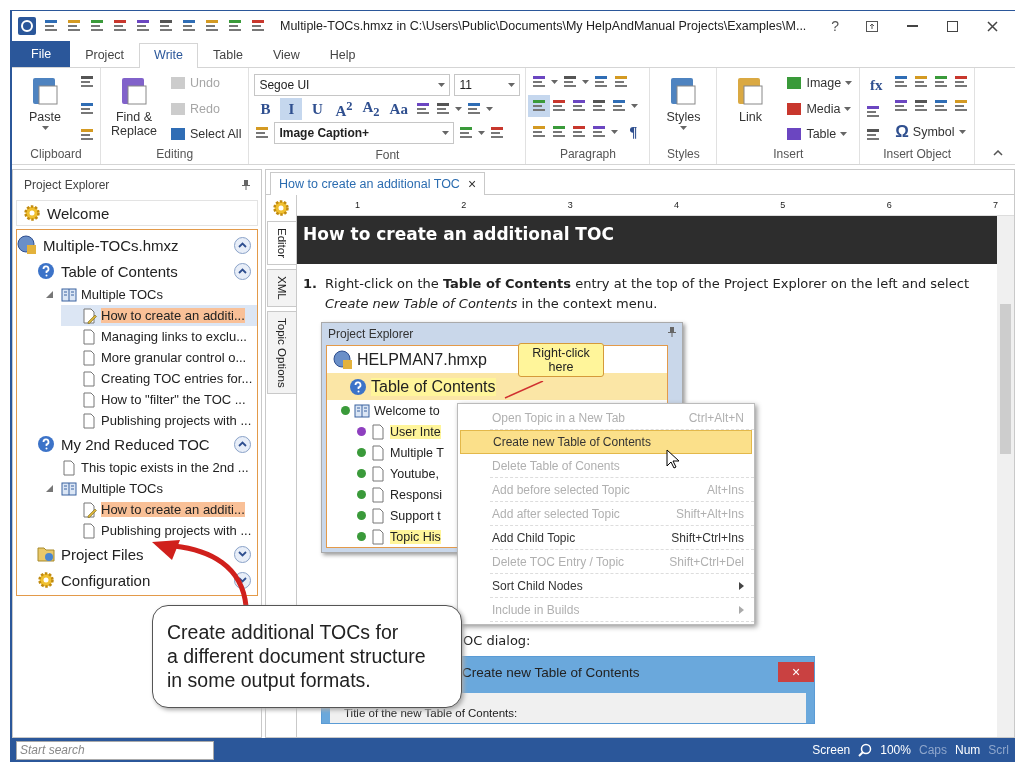 This screenshot has height=762, width=1020. I want to click on format-button: Aa, so click(398, 109).